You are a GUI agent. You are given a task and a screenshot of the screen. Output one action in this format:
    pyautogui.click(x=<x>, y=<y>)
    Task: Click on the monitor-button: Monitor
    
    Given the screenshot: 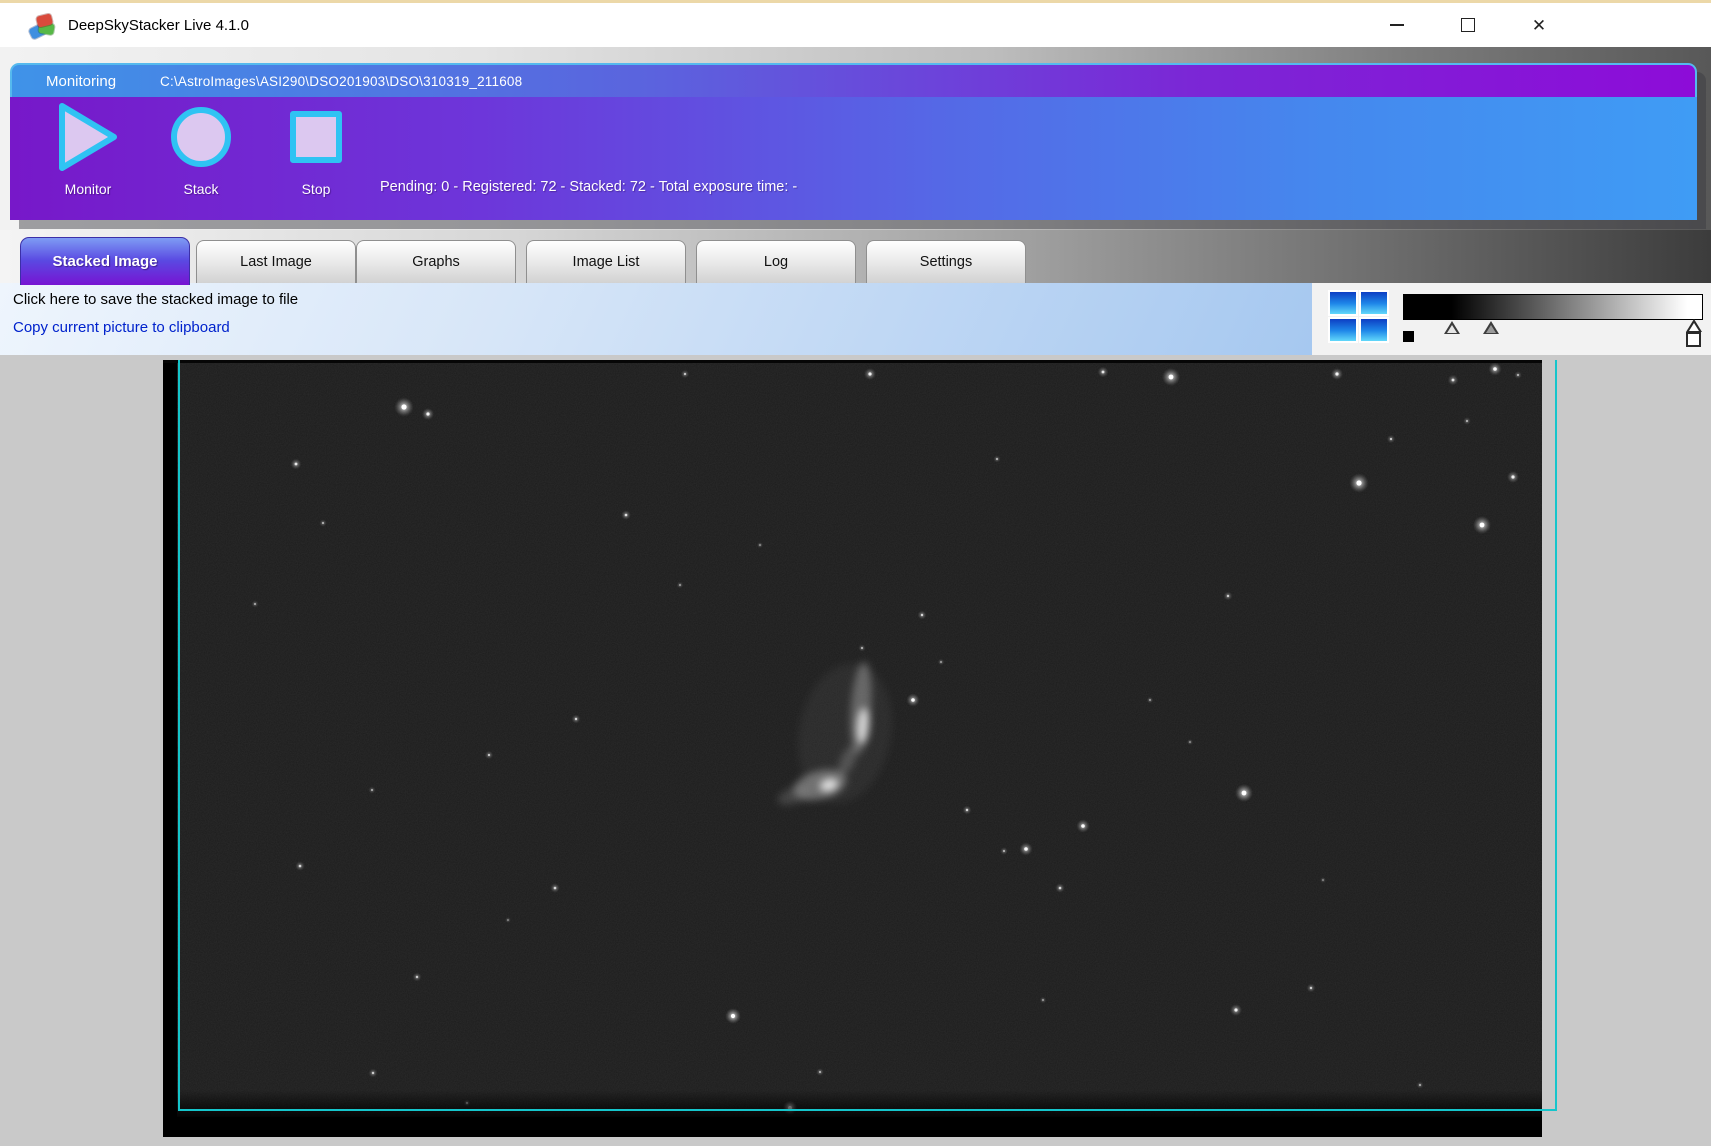 What is the action you would take?
    pyautogui.click(x=88, y=153)
    